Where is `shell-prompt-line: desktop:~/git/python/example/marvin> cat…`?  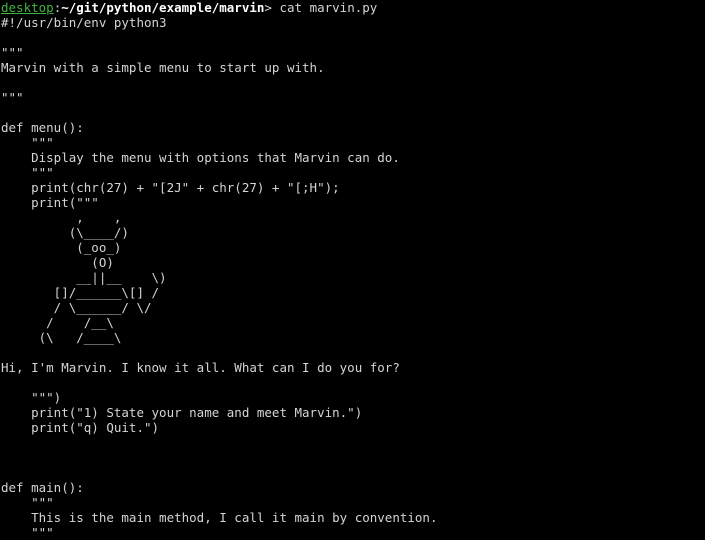
shell-prompt-line: desktop:~/git/python/example/marvin> cat… is located at coordinates (353, 7).